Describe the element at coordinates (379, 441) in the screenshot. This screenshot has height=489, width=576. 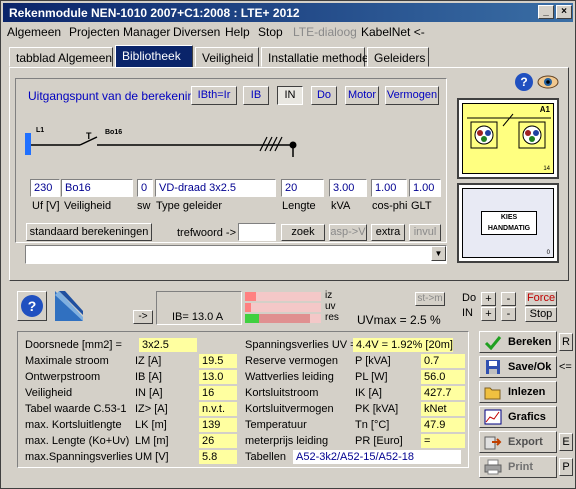
I see `result-right-symbol: PR [Euro]` at that location.